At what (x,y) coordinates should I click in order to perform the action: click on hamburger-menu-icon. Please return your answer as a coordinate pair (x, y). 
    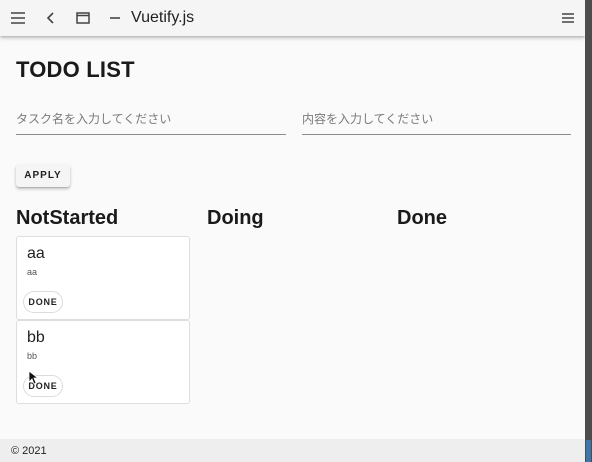
    Looking at the image, I should click on (18, 18).